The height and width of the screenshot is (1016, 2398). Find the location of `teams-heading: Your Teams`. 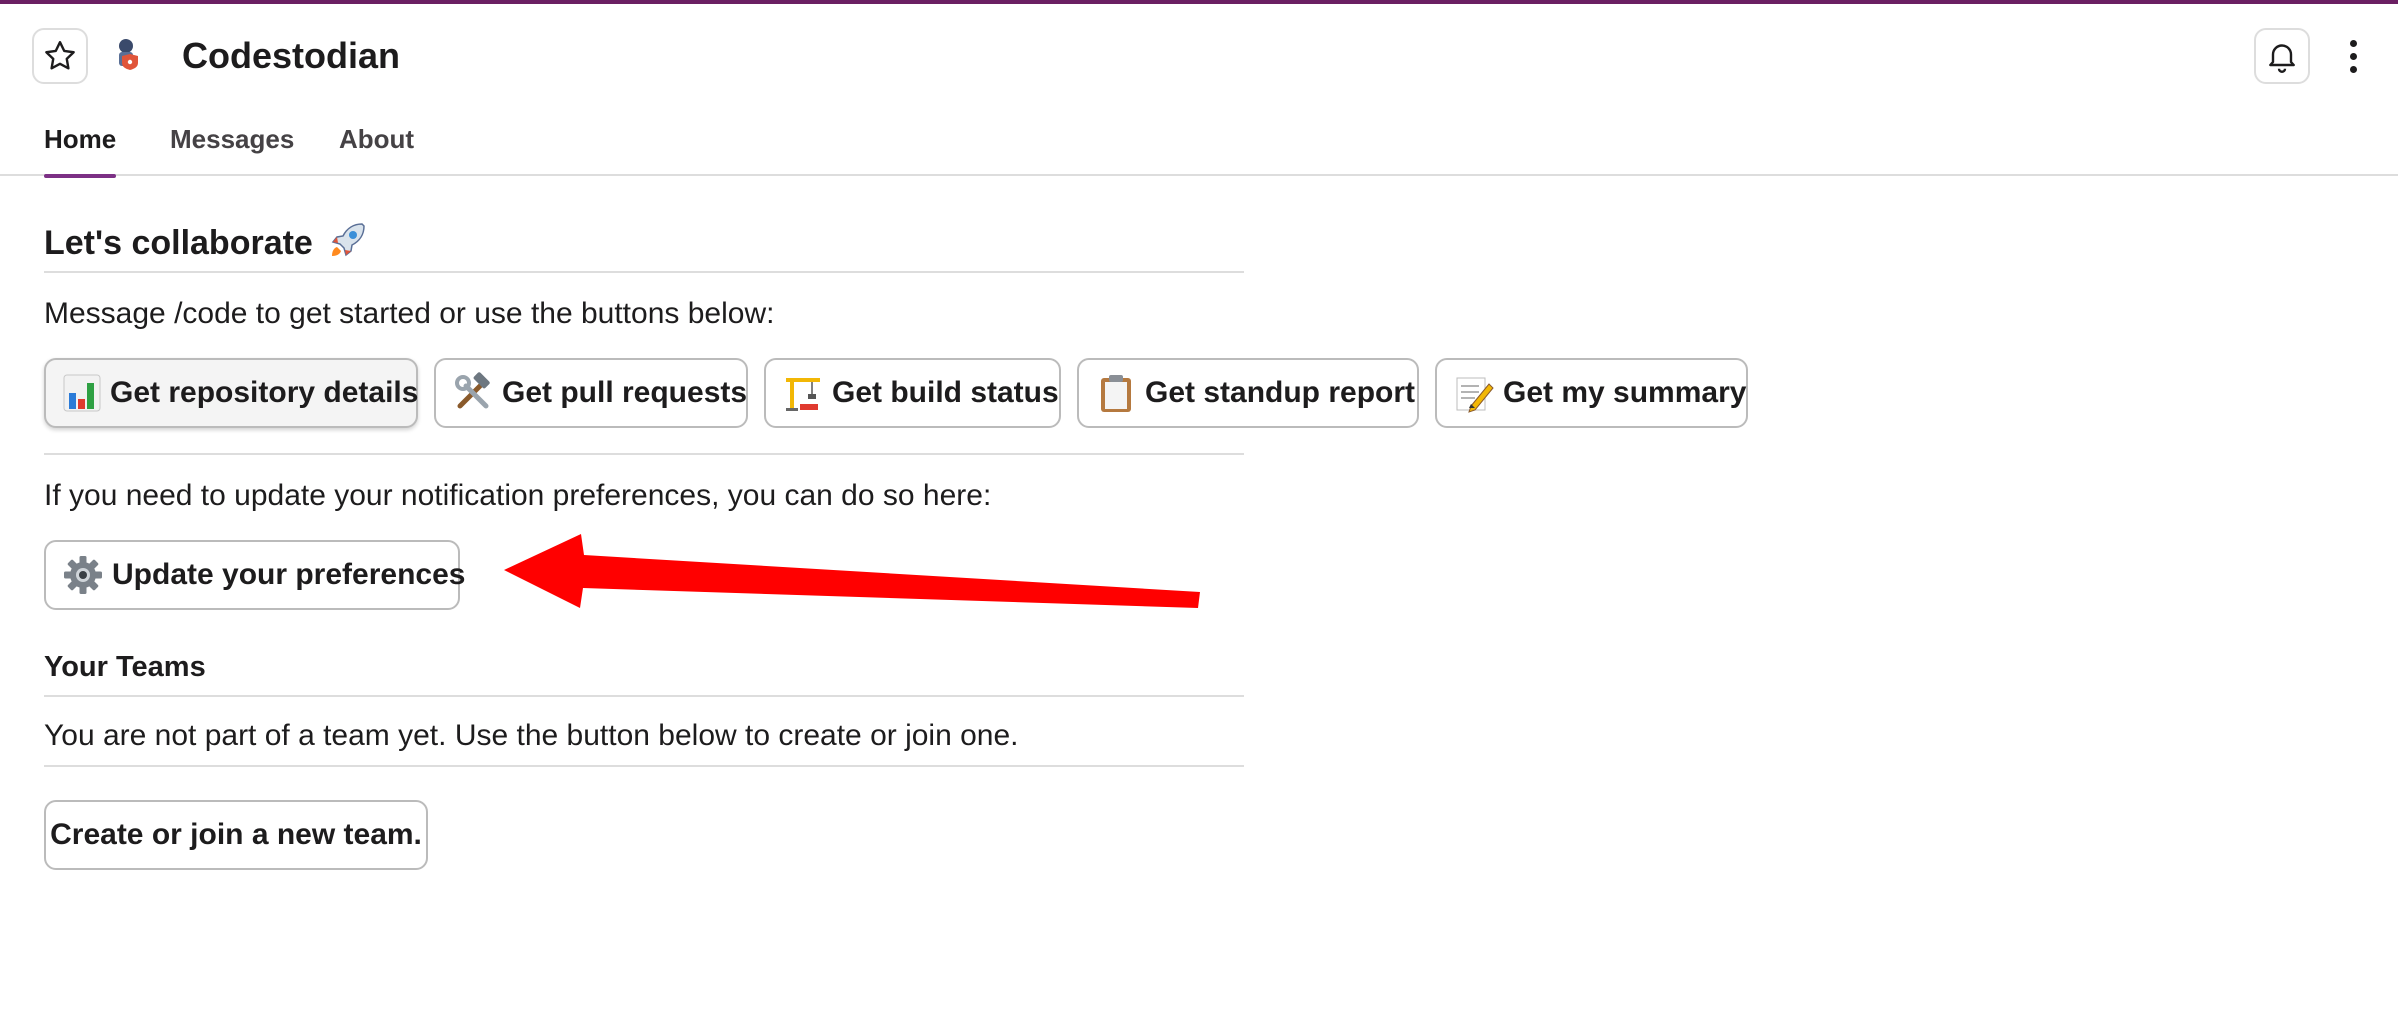

teams-heading: Your Teams is located at coordinates (125, 667).